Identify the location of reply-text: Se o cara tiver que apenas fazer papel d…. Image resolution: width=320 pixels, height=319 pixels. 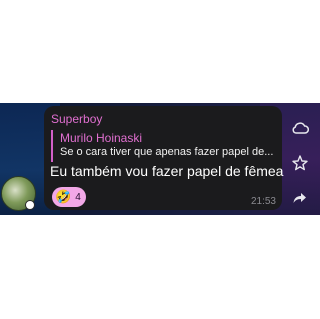
(167, 152).